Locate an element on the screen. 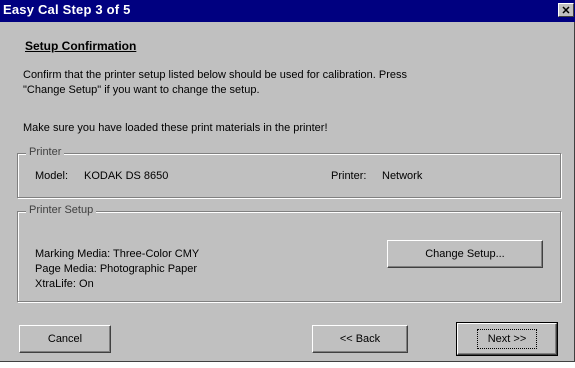  page-media-text: Page Media: Photographic Paper is located at coordinates (116, 269).